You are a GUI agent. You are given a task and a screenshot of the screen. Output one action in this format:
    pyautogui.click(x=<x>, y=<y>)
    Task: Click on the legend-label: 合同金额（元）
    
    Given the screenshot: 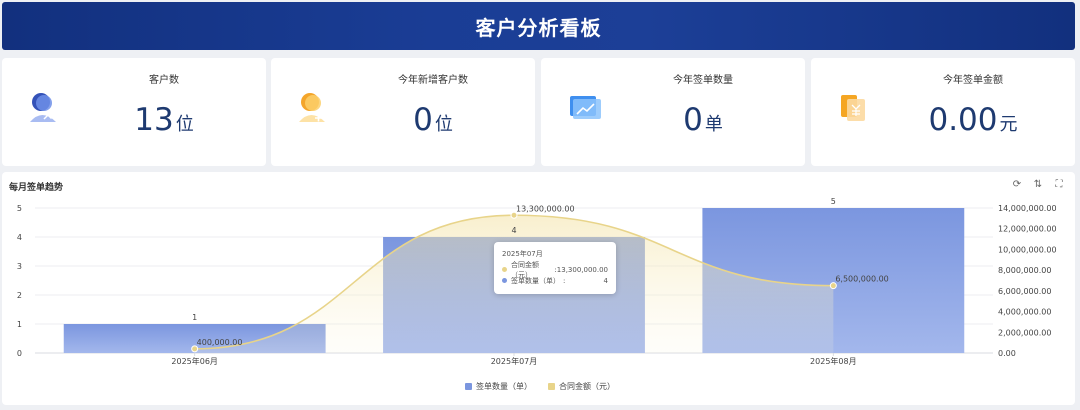 What is the action you would take?
    pyautogui.click(x=587, y=386)
    